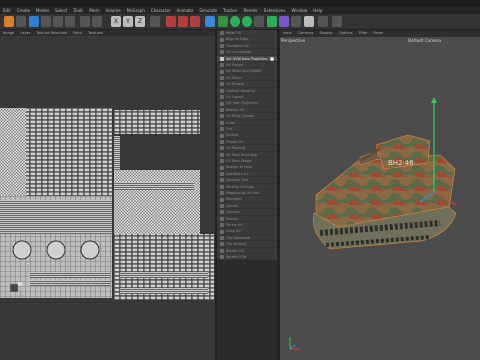 The width and height of the screenshot is (480, 360). What do you see at coordinates (239, 52) in the screenshot?
I see `uv-command-label: UV Commands` at bounding box center [239, 52].